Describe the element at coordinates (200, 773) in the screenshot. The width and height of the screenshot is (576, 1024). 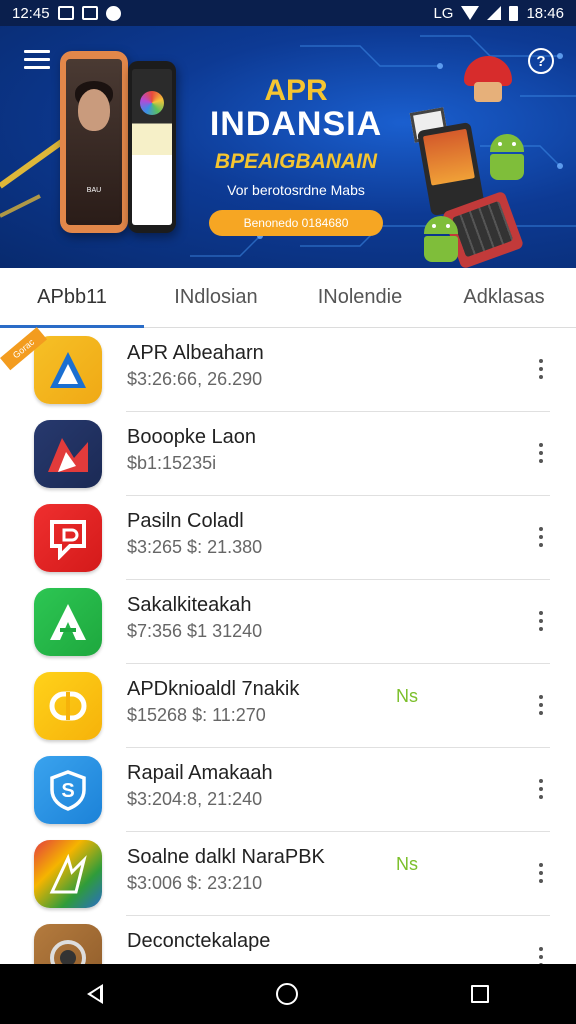
I see `app-name: Rapail Amakaah` at that location.